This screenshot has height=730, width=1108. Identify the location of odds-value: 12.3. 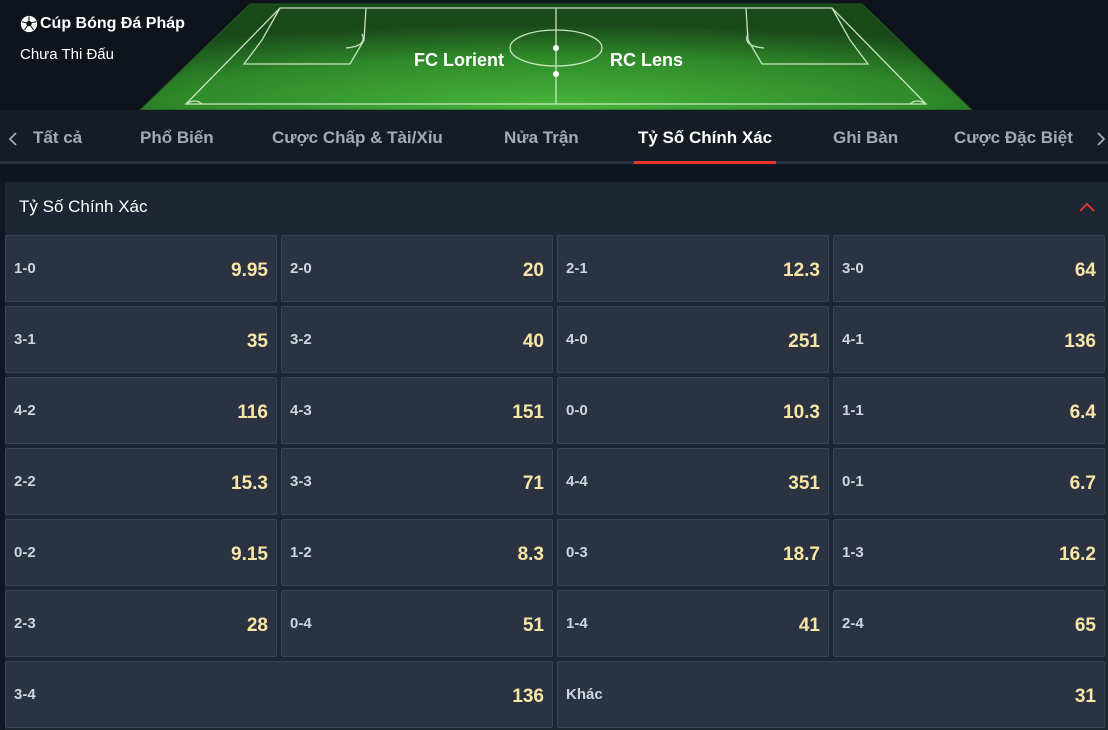
(801, 270).